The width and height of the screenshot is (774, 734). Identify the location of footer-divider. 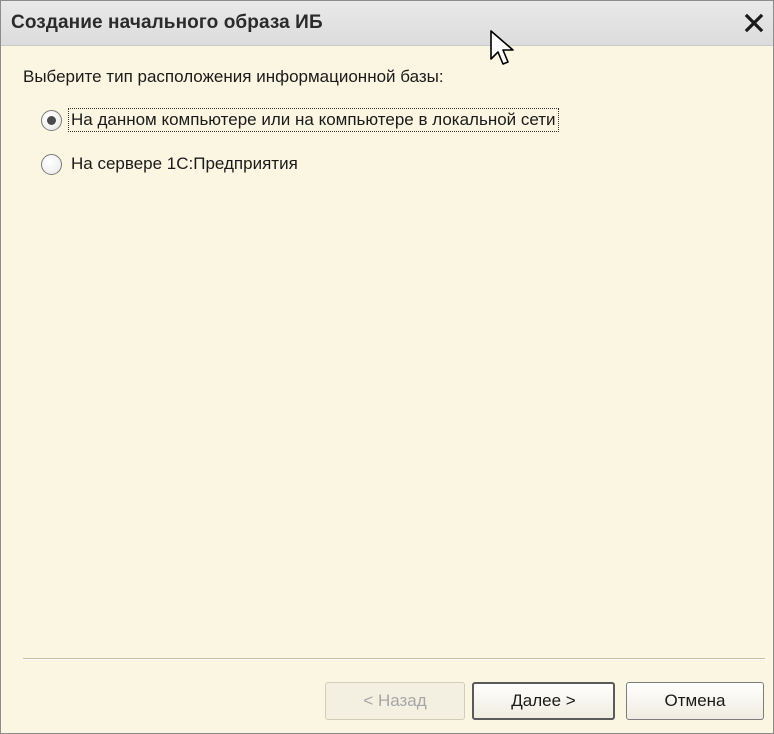
(394, 659).